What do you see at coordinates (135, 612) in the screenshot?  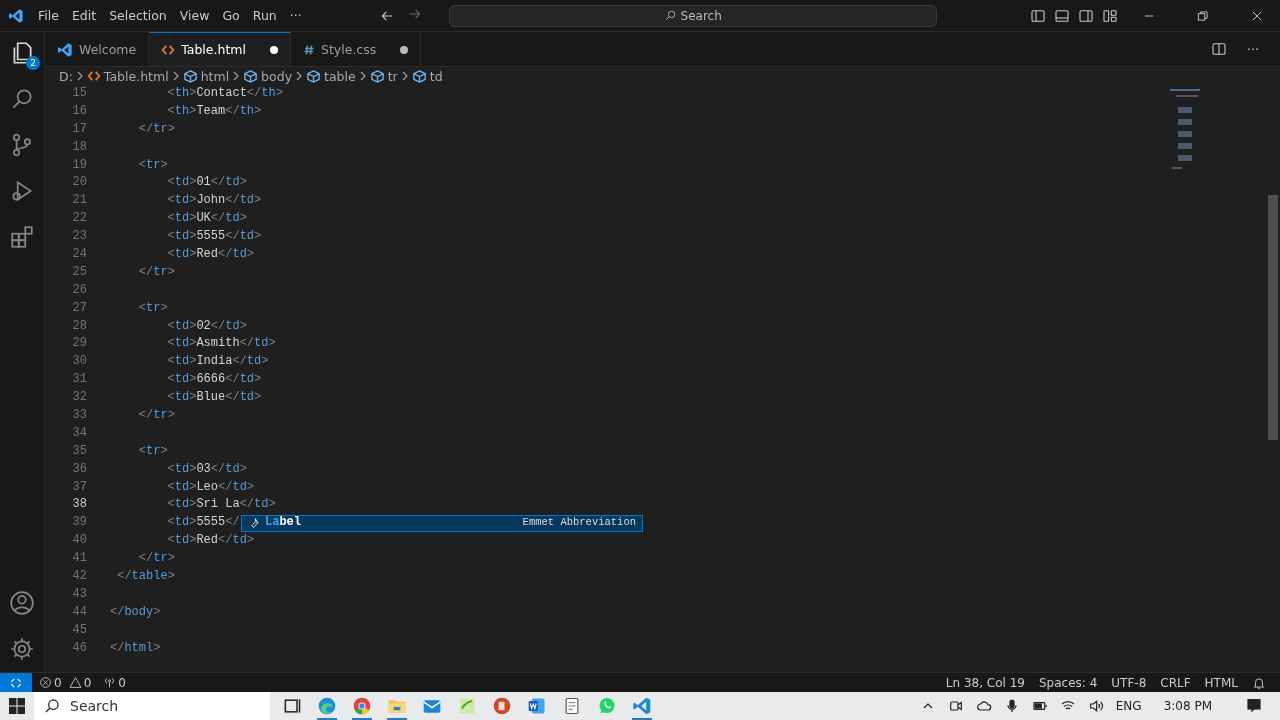 I see `code-line: </body>` at bounding box center [135, 612].